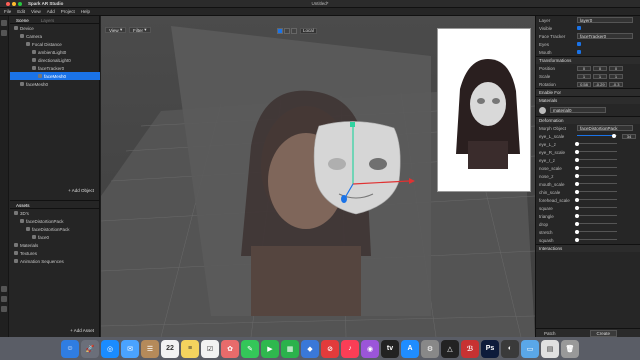  I want to click on scene-item: Camera, so click(55, 36).